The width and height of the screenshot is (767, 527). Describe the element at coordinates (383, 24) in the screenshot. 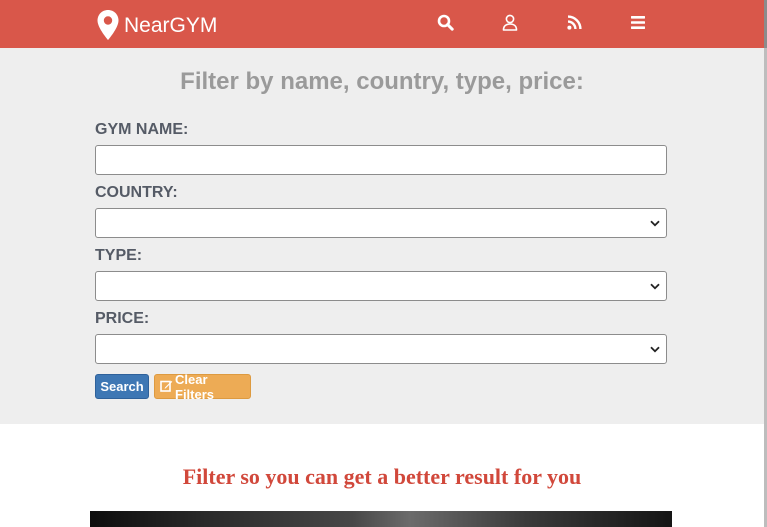

I see `top-navbar: NearGYM` at that location.